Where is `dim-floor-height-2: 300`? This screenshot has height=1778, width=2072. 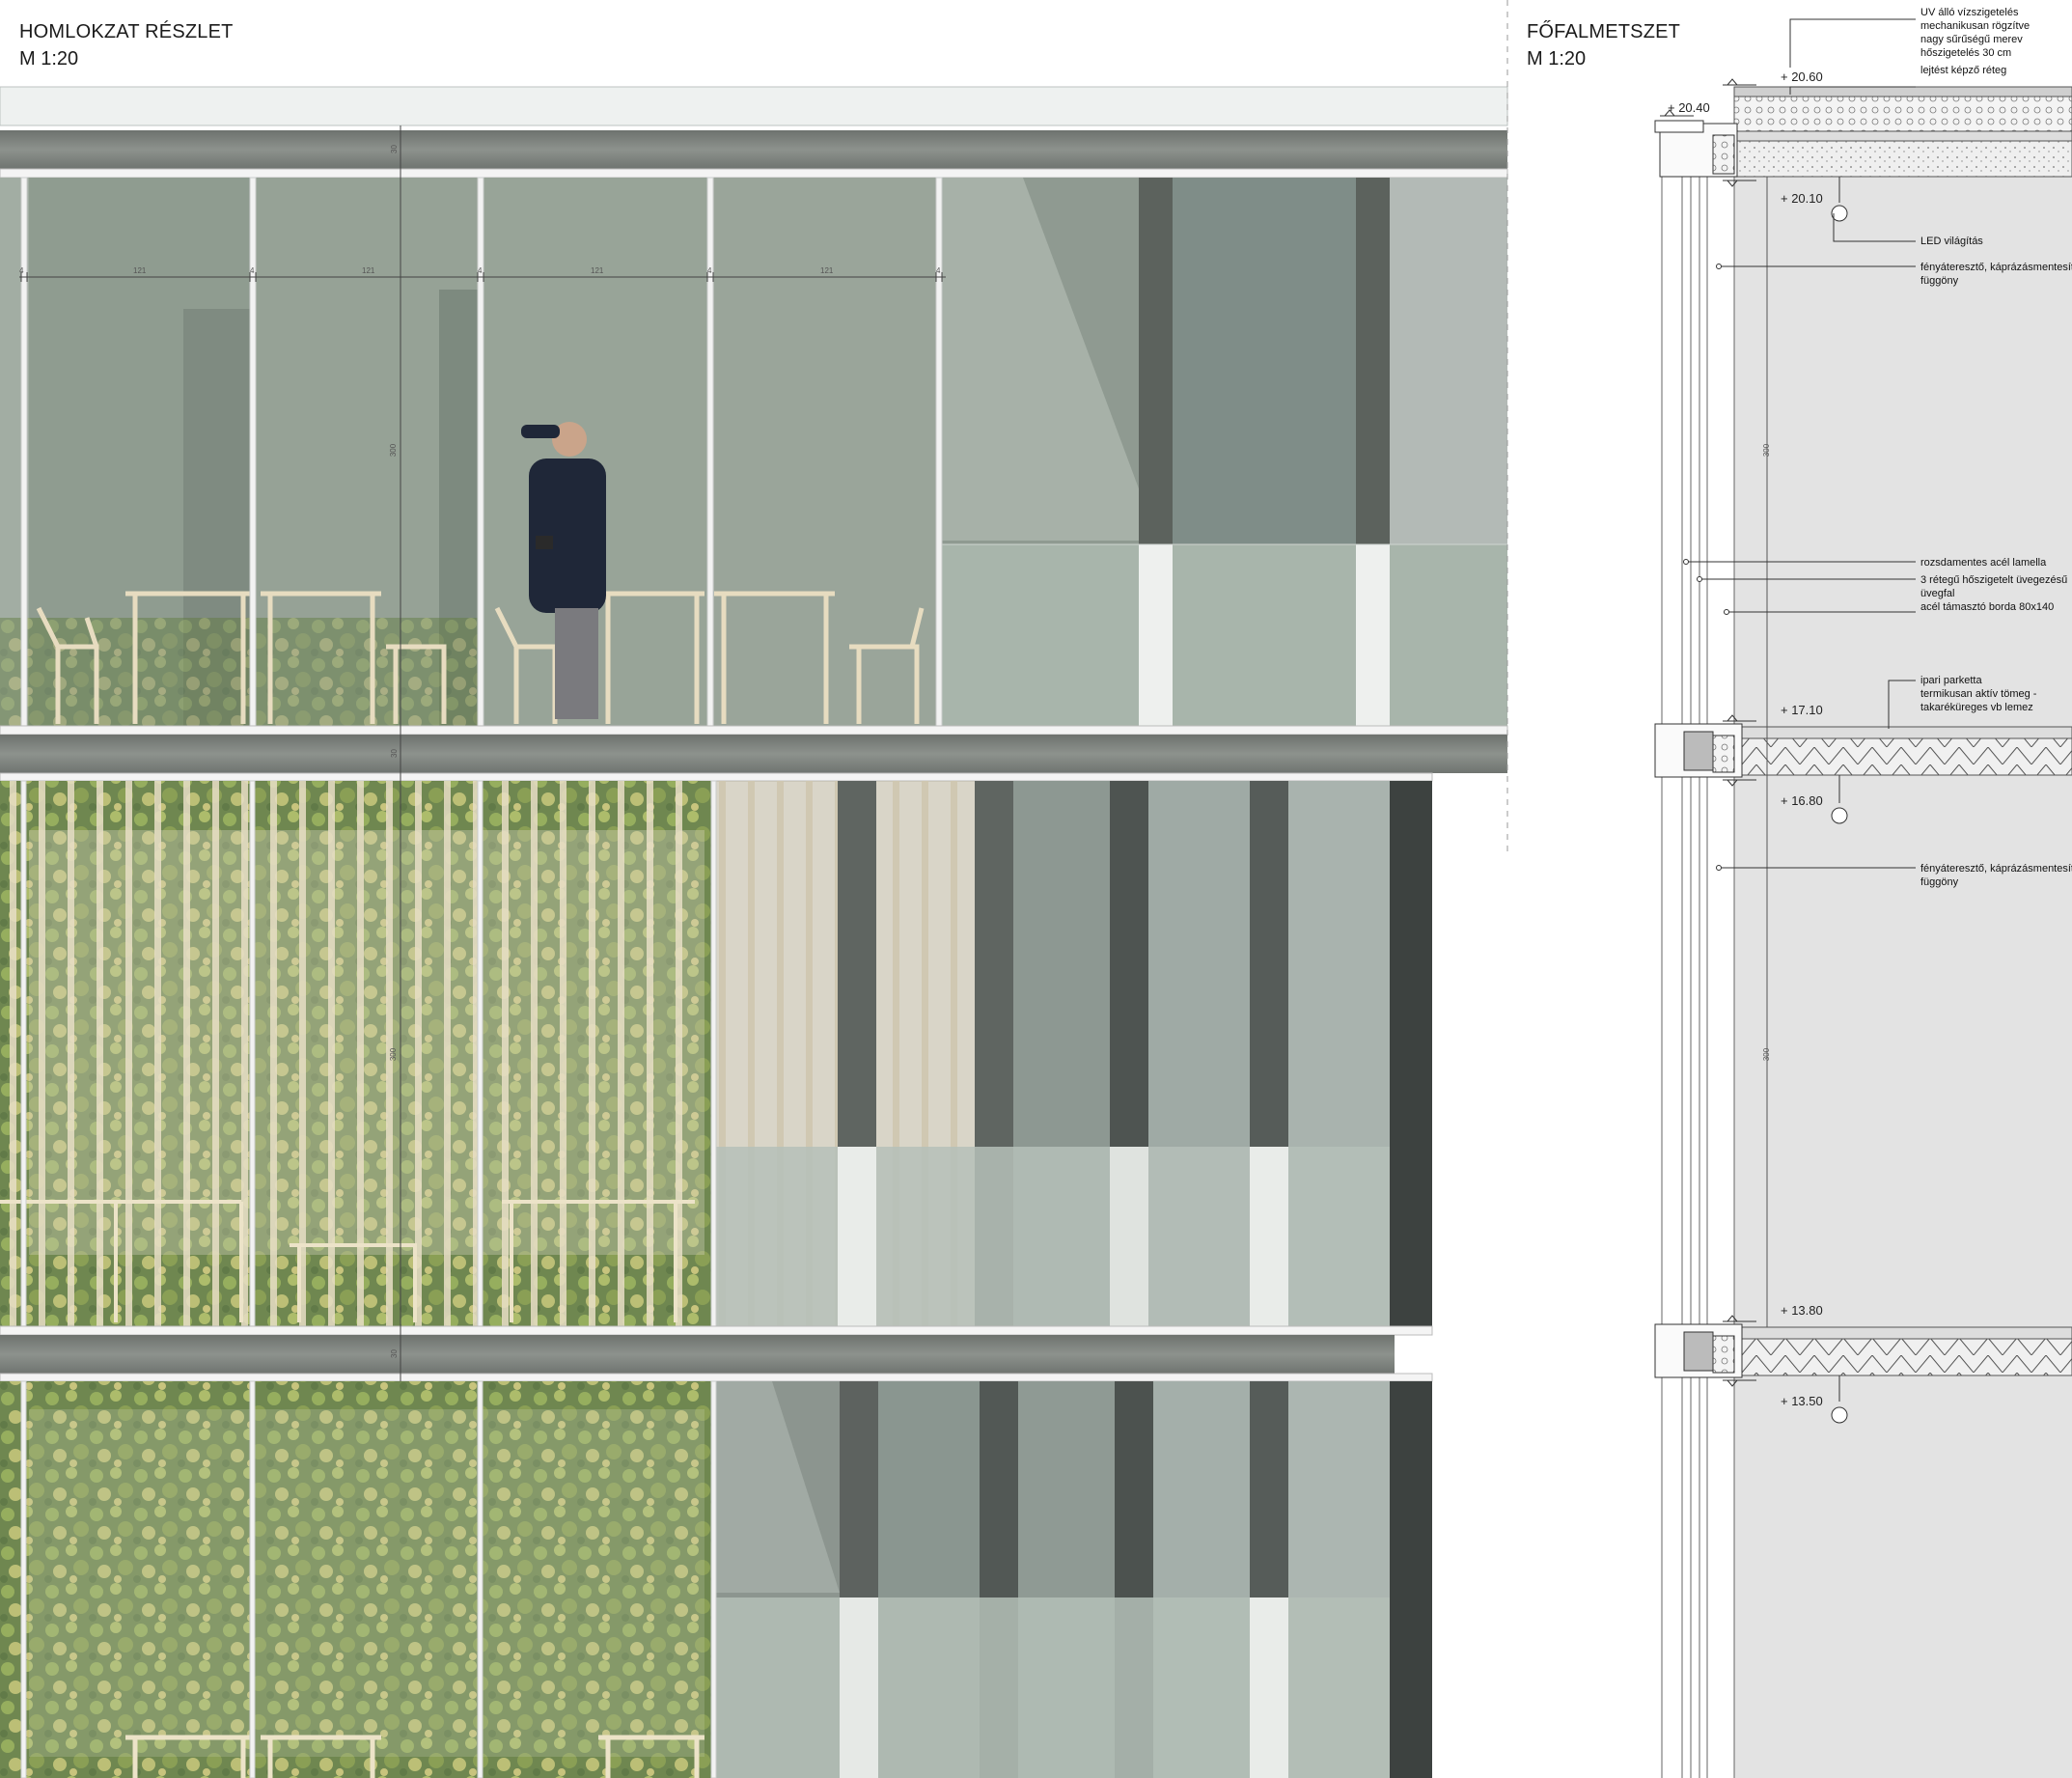 dim-floor-height-2: 300 is located at coordinates (394, 1054).